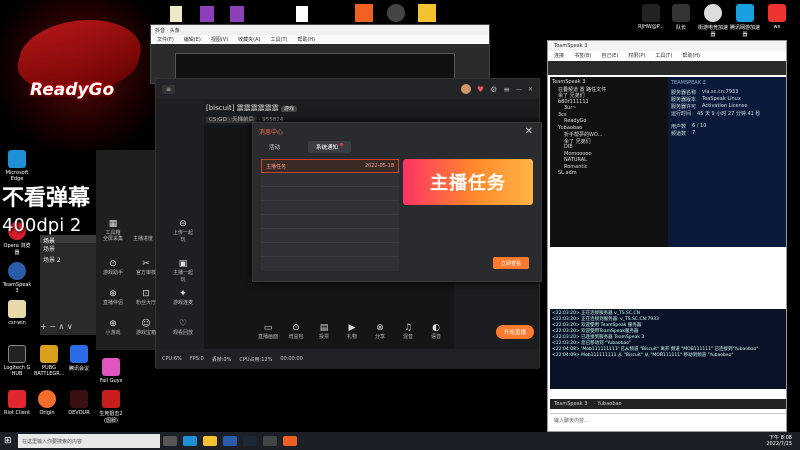  I want to click on tool-progress: 主播进度, so click(143, 238).